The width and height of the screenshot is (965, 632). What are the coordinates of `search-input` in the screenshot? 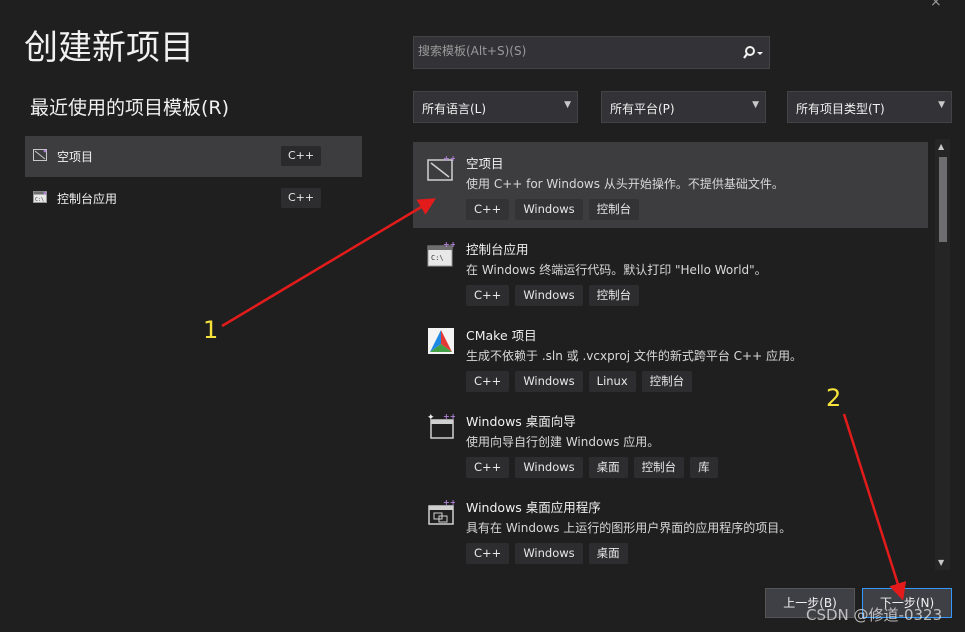 It's located at (573, 51).